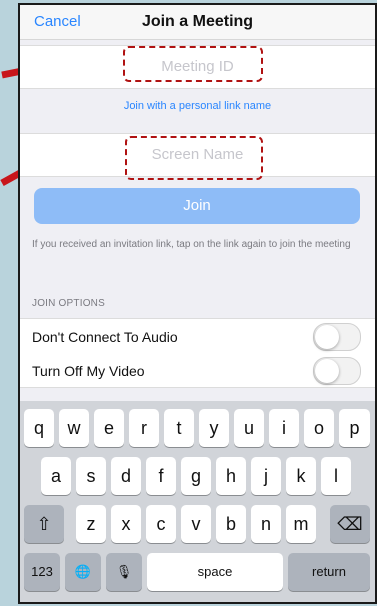 This screenshot has width=377, height=606. I want to click on key-e: e, so click(109, 428).